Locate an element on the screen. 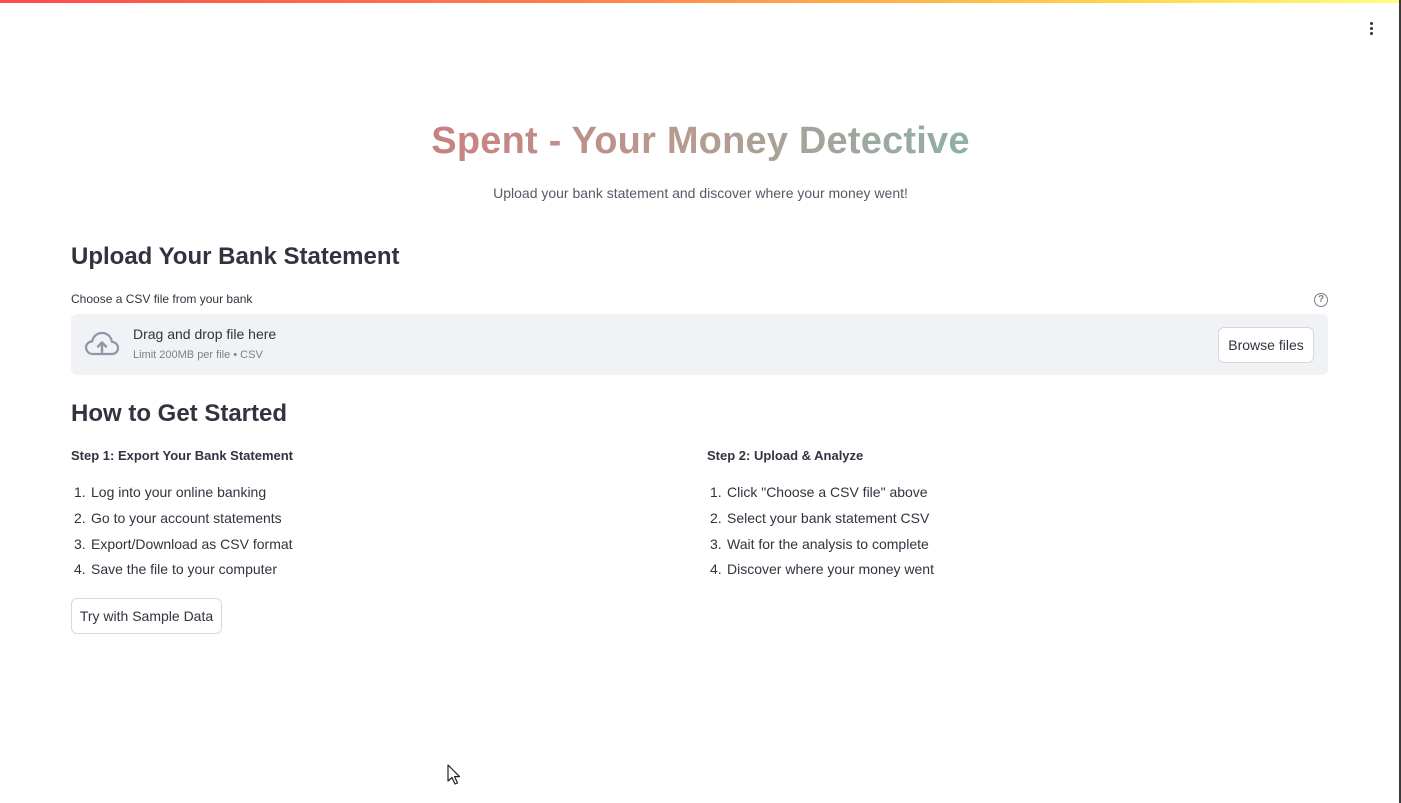 The image size is (1401, 803). list-item: 3. Wait for the analysis to complete is located at coordinates (819, 543).